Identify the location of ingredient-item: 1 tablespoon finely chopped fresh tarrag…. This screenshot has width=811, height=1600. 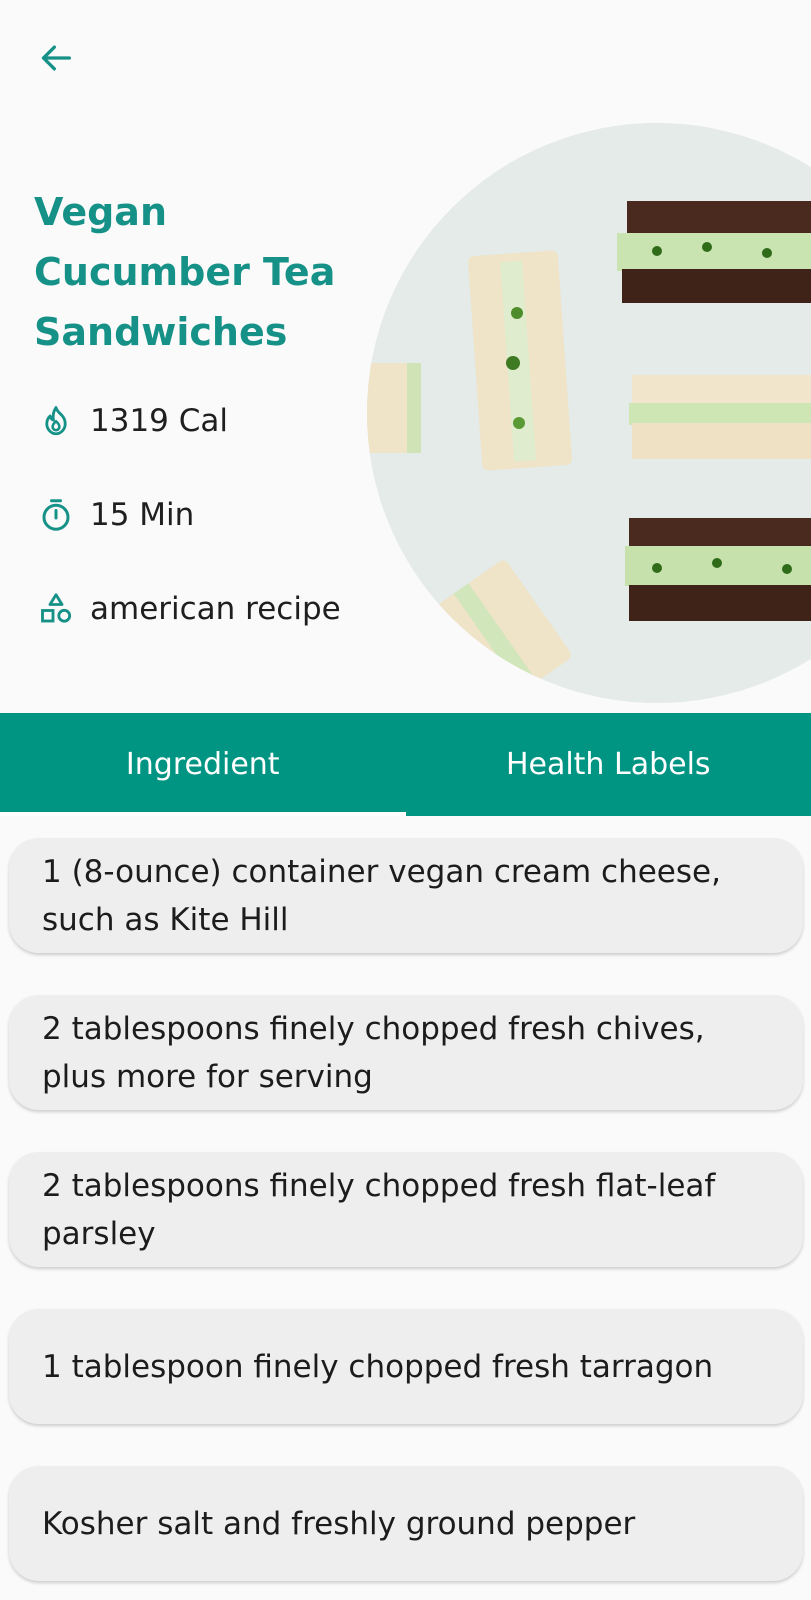
(406, 1366).